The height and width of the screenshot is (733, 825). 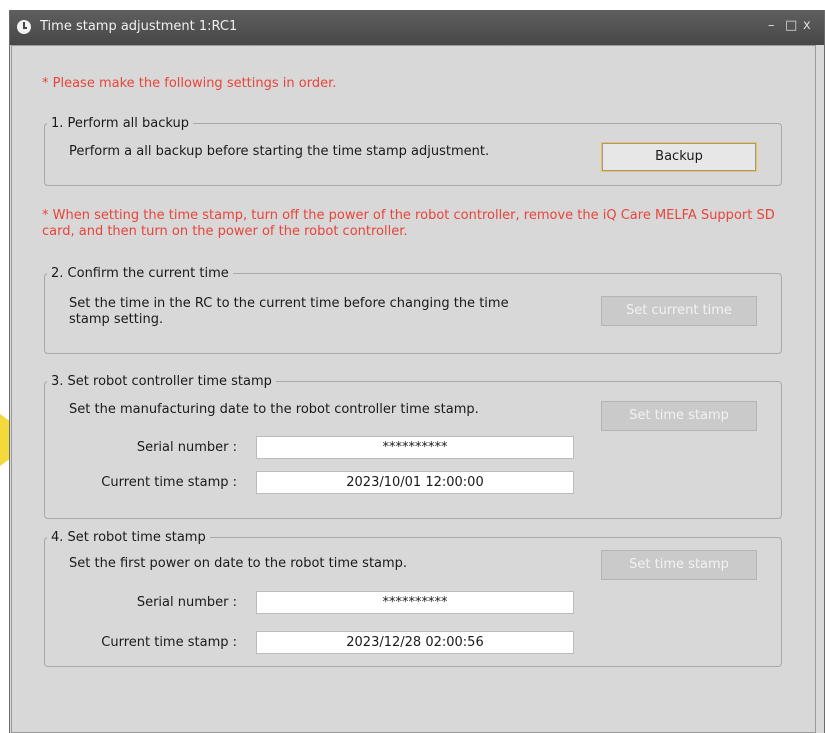 What do you see at coordinates (186, 602) in the screenshot?
I see `robot-serial-label: Serial number :` at bounding box center [186, 602].